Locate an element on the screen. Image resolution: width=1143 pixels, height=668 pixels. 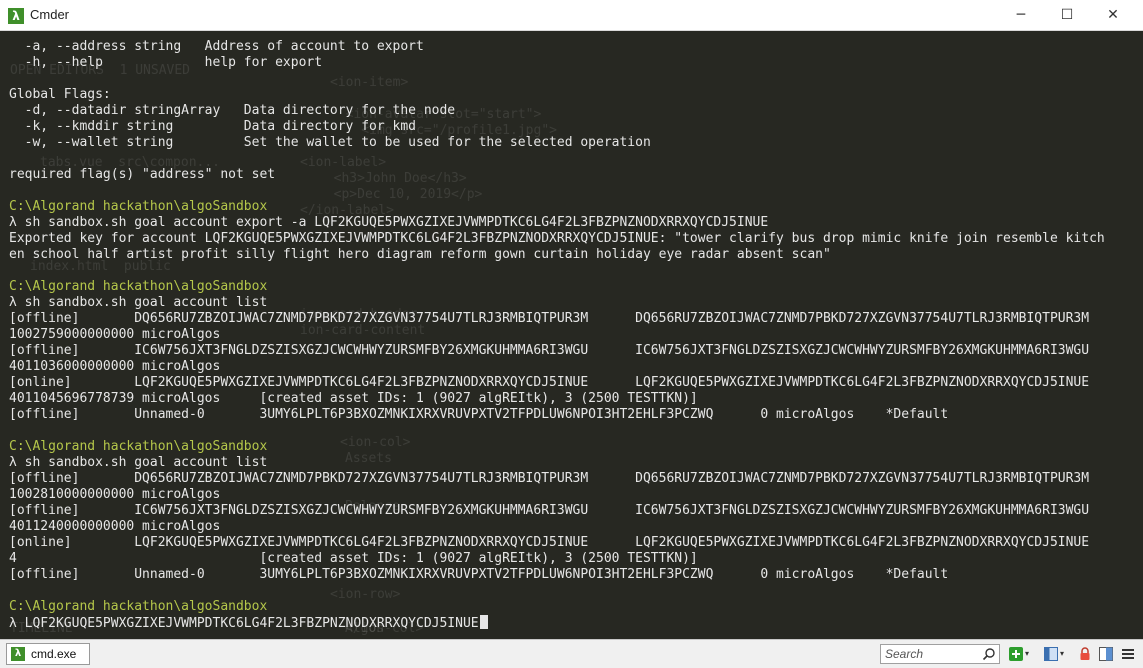
console-line-text: required flag(s) "address" not set is located at coordinates (142, 174).